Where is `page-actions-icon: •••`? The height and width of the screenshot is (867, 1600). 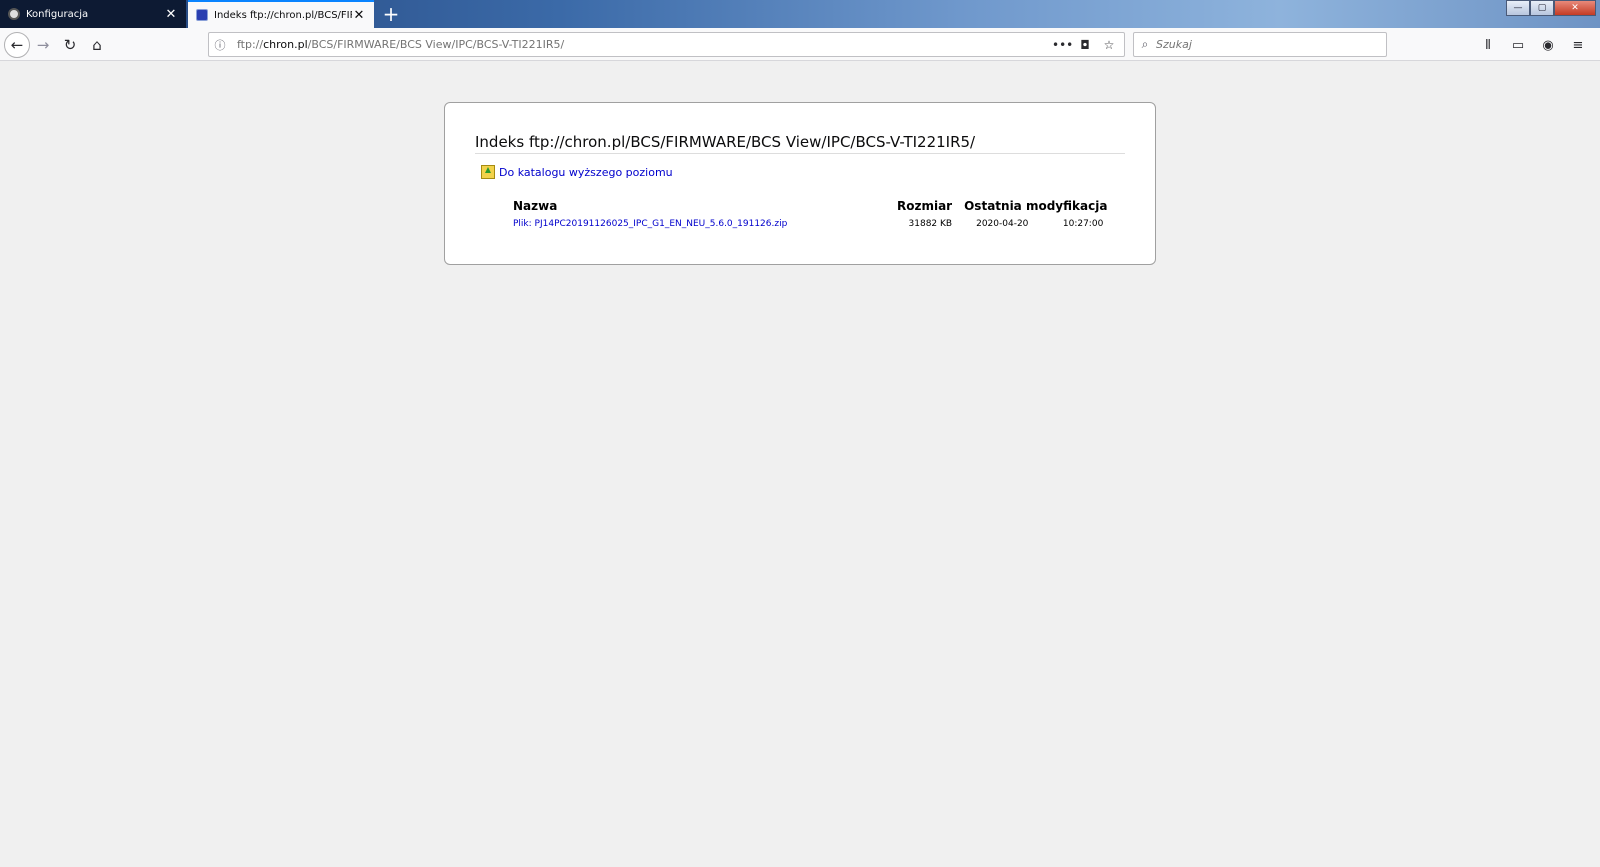
page-actions-icon: ••• is located at coordinates (1062, 45).